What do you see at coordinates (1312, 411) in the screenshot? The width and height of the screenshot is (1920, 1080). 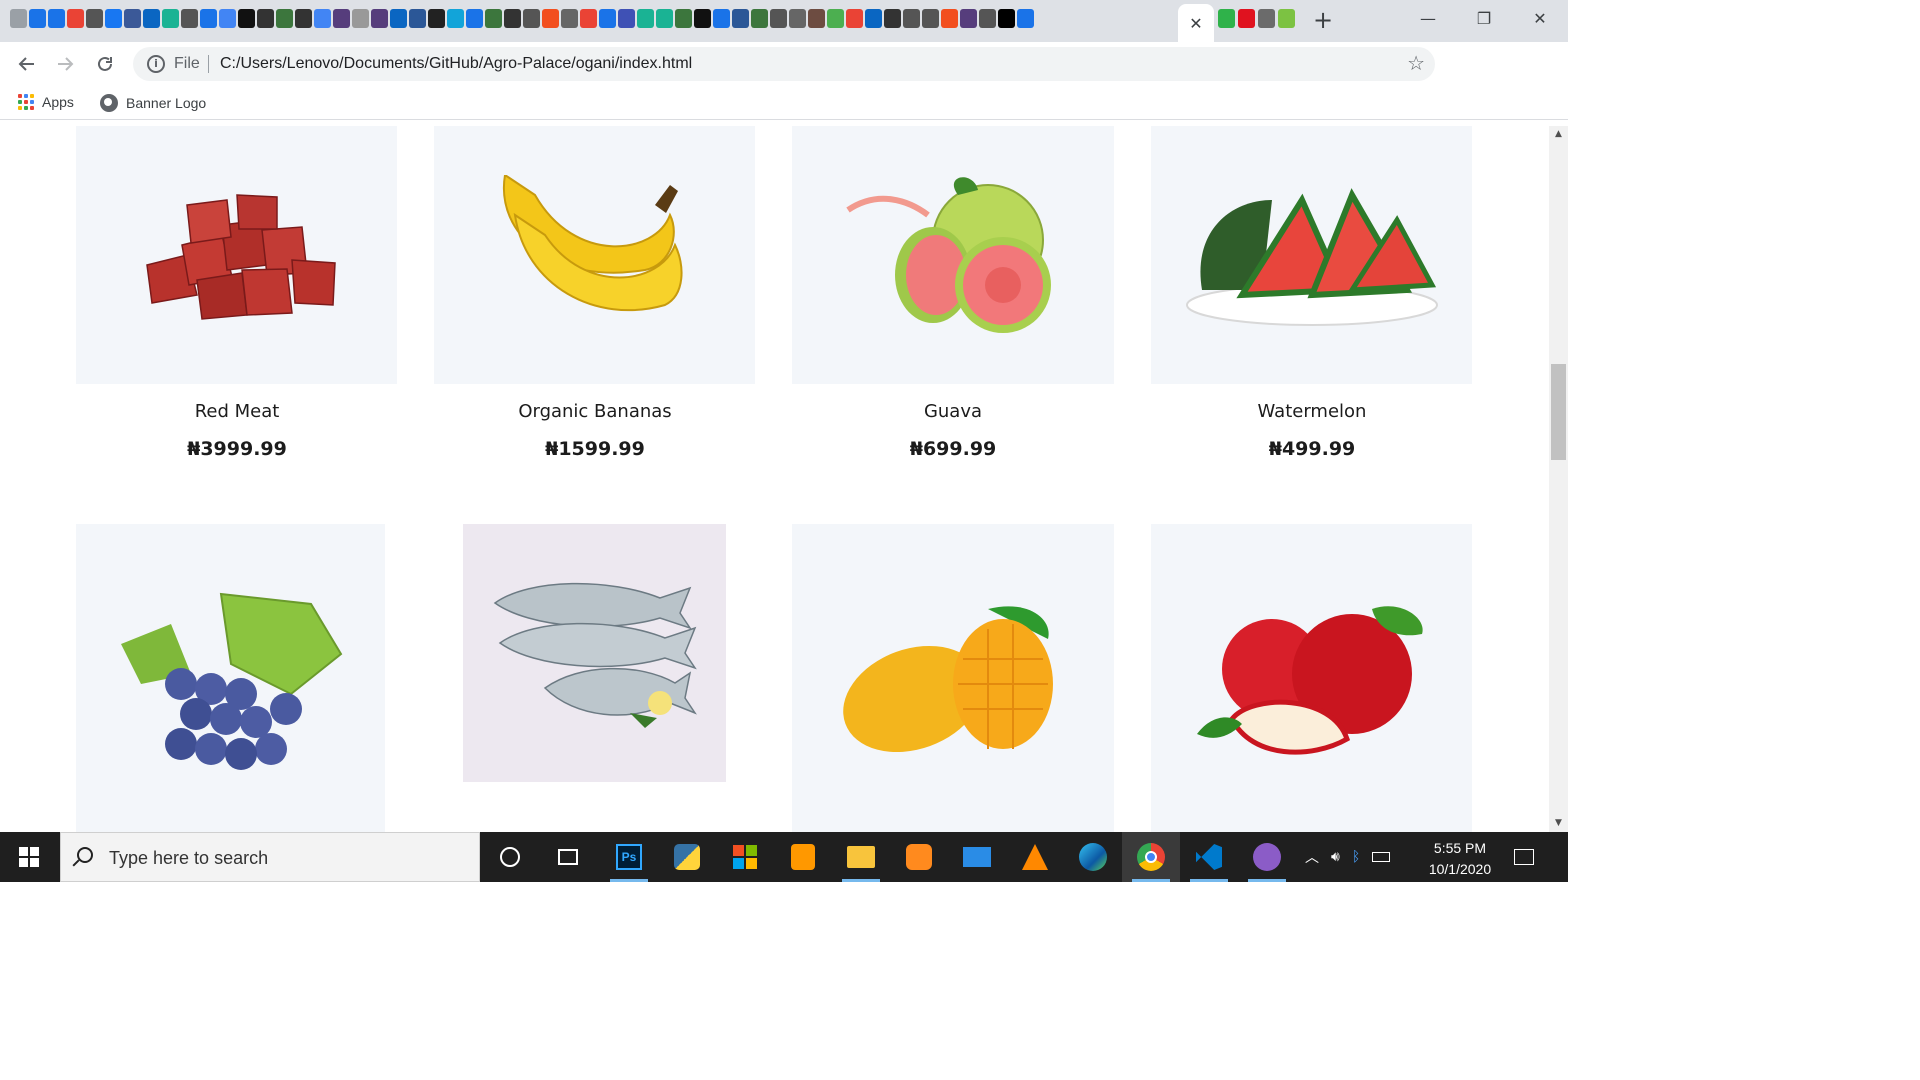 I see `product-name: Watermelon` at bounding box center [1312, 411].